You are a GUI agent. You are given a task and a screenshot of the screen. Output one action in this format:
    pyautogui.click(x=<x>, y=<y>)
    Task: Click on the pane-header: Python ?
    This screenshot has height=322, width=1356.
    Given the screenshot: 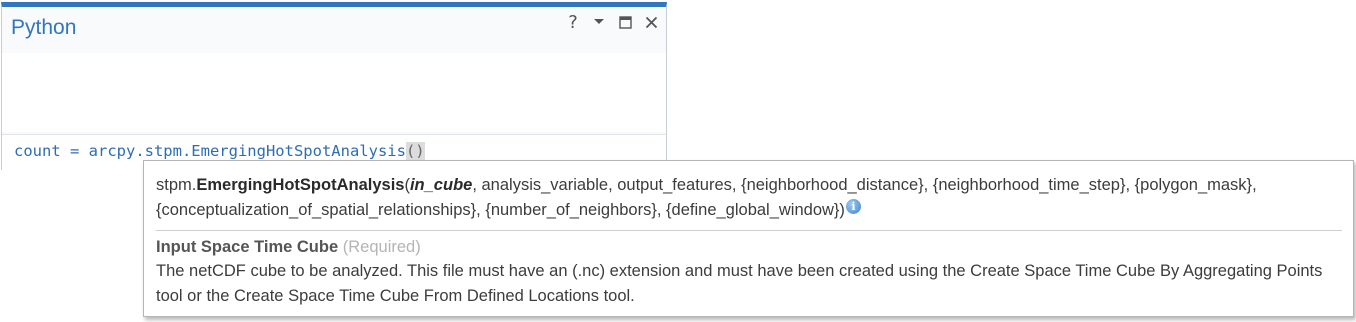 What is the action you would take?
    pyautogui.click(x=334, y=30)
    